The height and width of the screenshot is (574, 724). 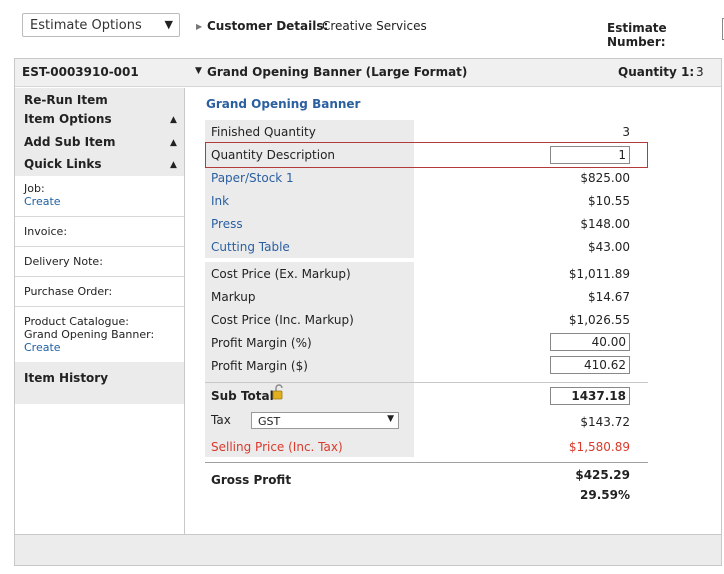 I want to click on item-title: Grand Opening Banner (Large Format), so click(x=337, y=72).